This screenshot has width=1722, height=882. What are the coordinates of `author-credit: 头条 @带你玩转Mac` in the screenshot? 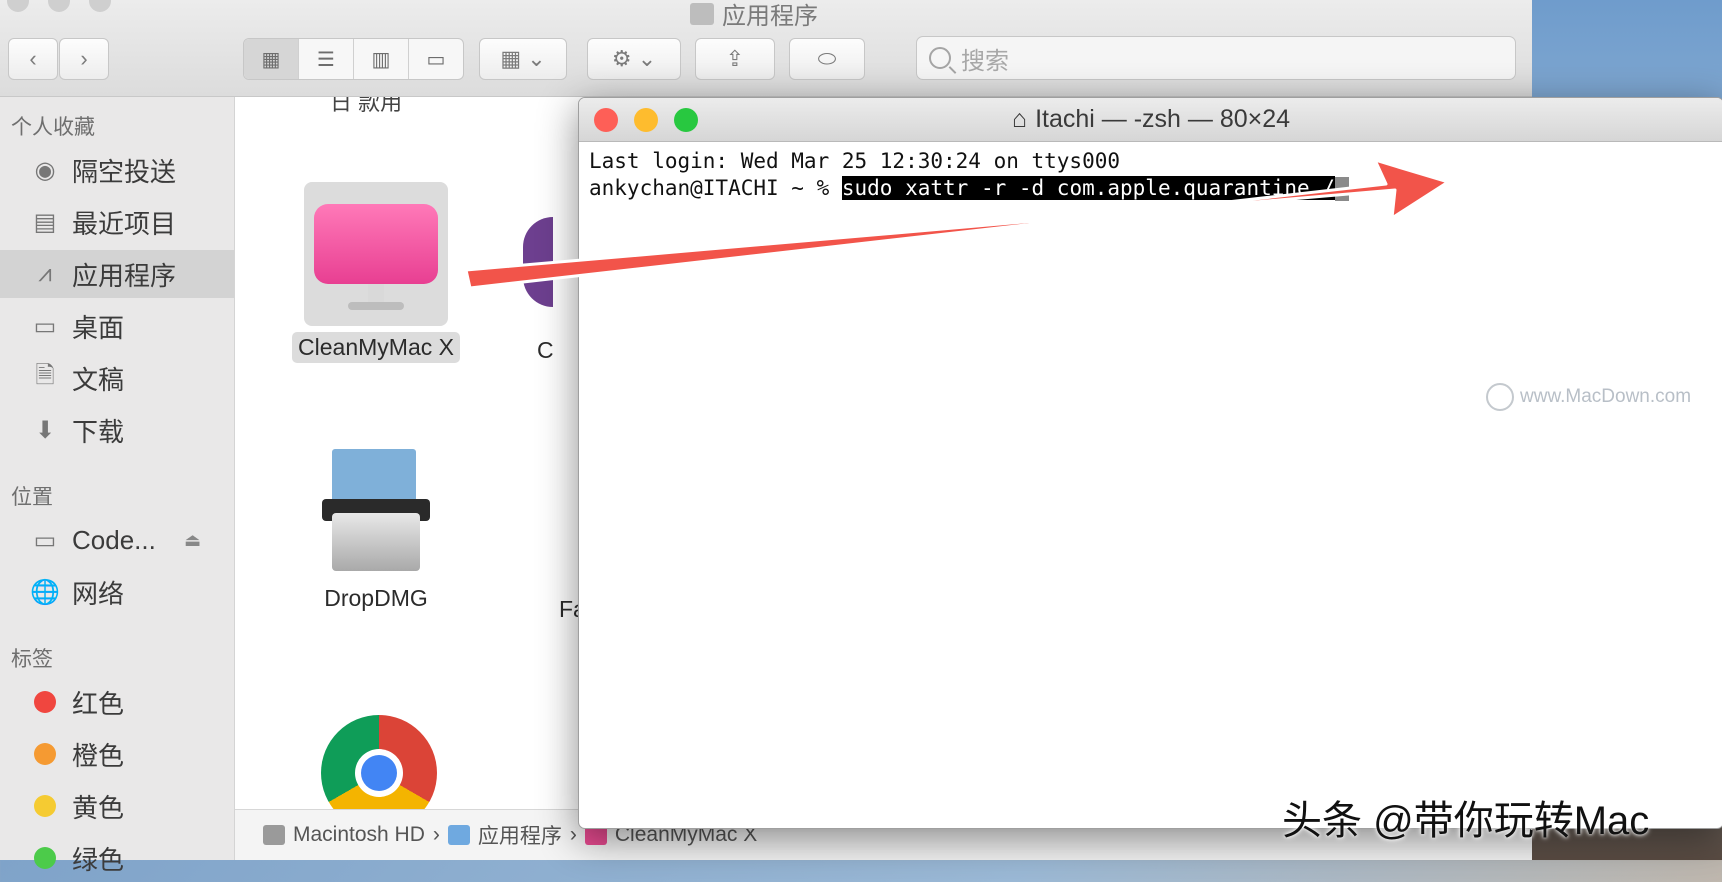 It's located at (1466, 821).